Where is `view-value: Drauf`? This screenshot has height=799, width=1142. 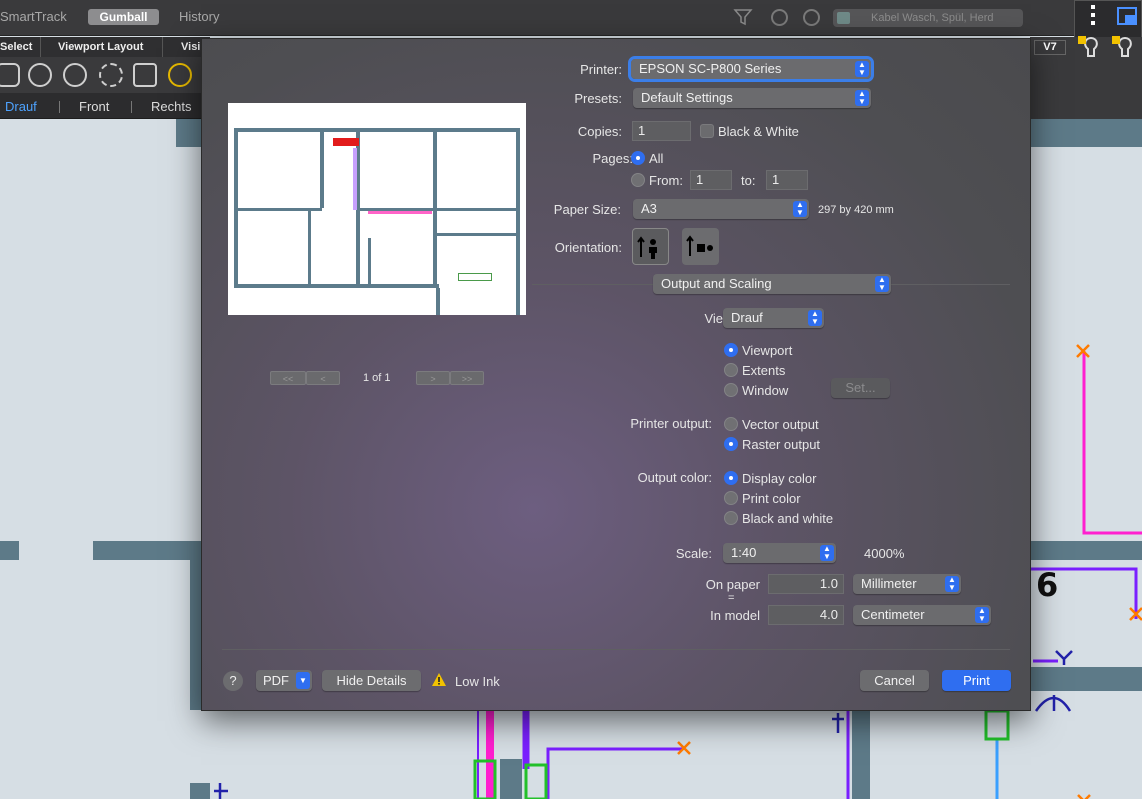 view-value: Drauf is located at coordinates (747, 317).